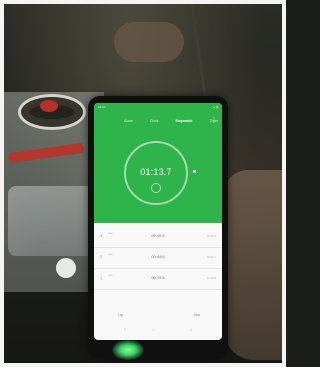  What do you see at coordinates (49, 106) in the screenshot?
I see `tape-roll-center` at bounding box center [49, 106].